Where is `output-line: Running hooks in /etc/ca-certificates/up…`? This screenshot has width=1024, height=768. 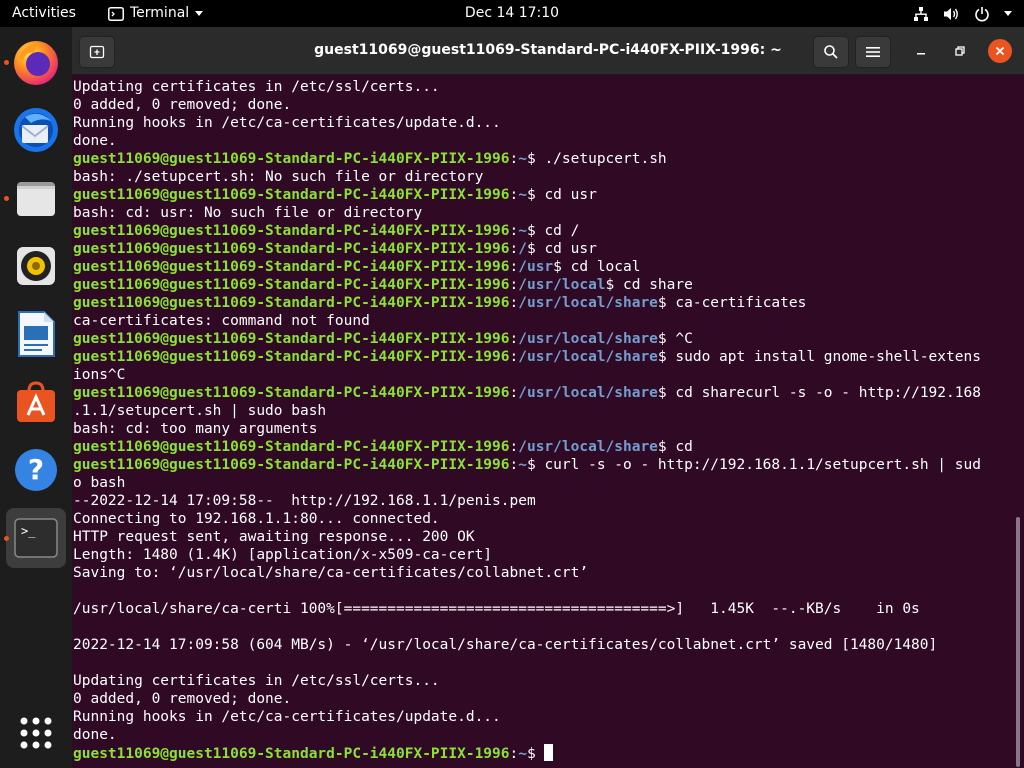
output-line: Running hooks in /etc/ca-certificates/up… is located at coordinates (287, 717).